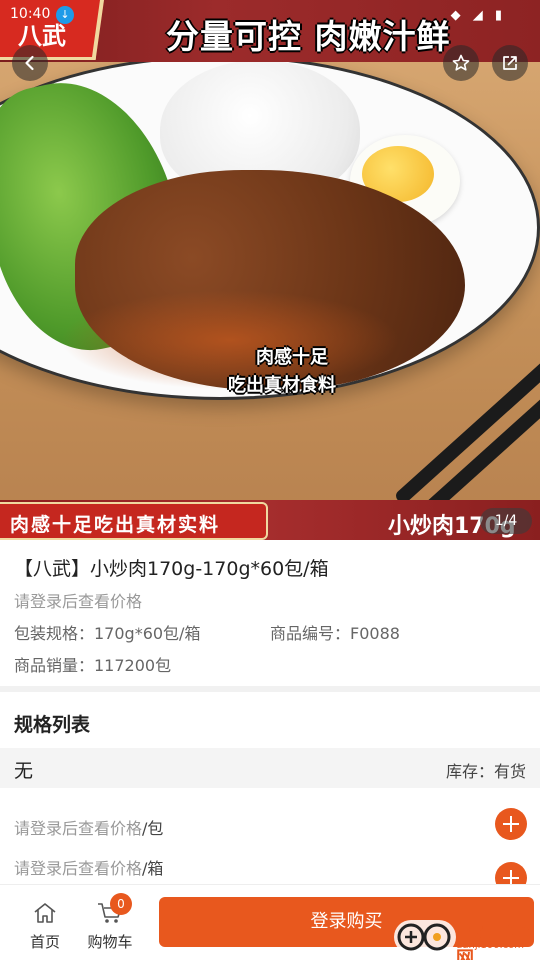 This screenshot has height=960, width=540. I want to click on section-divider, so click(270, 689).